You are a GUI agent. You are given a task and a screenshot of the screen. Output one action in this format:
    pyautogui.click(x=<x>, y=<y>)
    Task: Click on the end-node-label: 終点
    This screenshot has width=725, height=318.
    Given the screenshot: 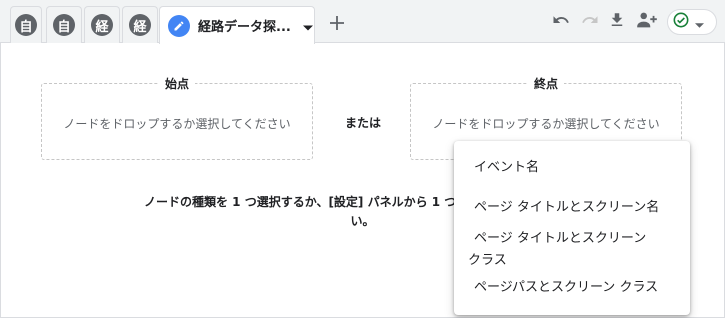 What is the action you would take?
    pyautogui.click(x=546, y=83)
    